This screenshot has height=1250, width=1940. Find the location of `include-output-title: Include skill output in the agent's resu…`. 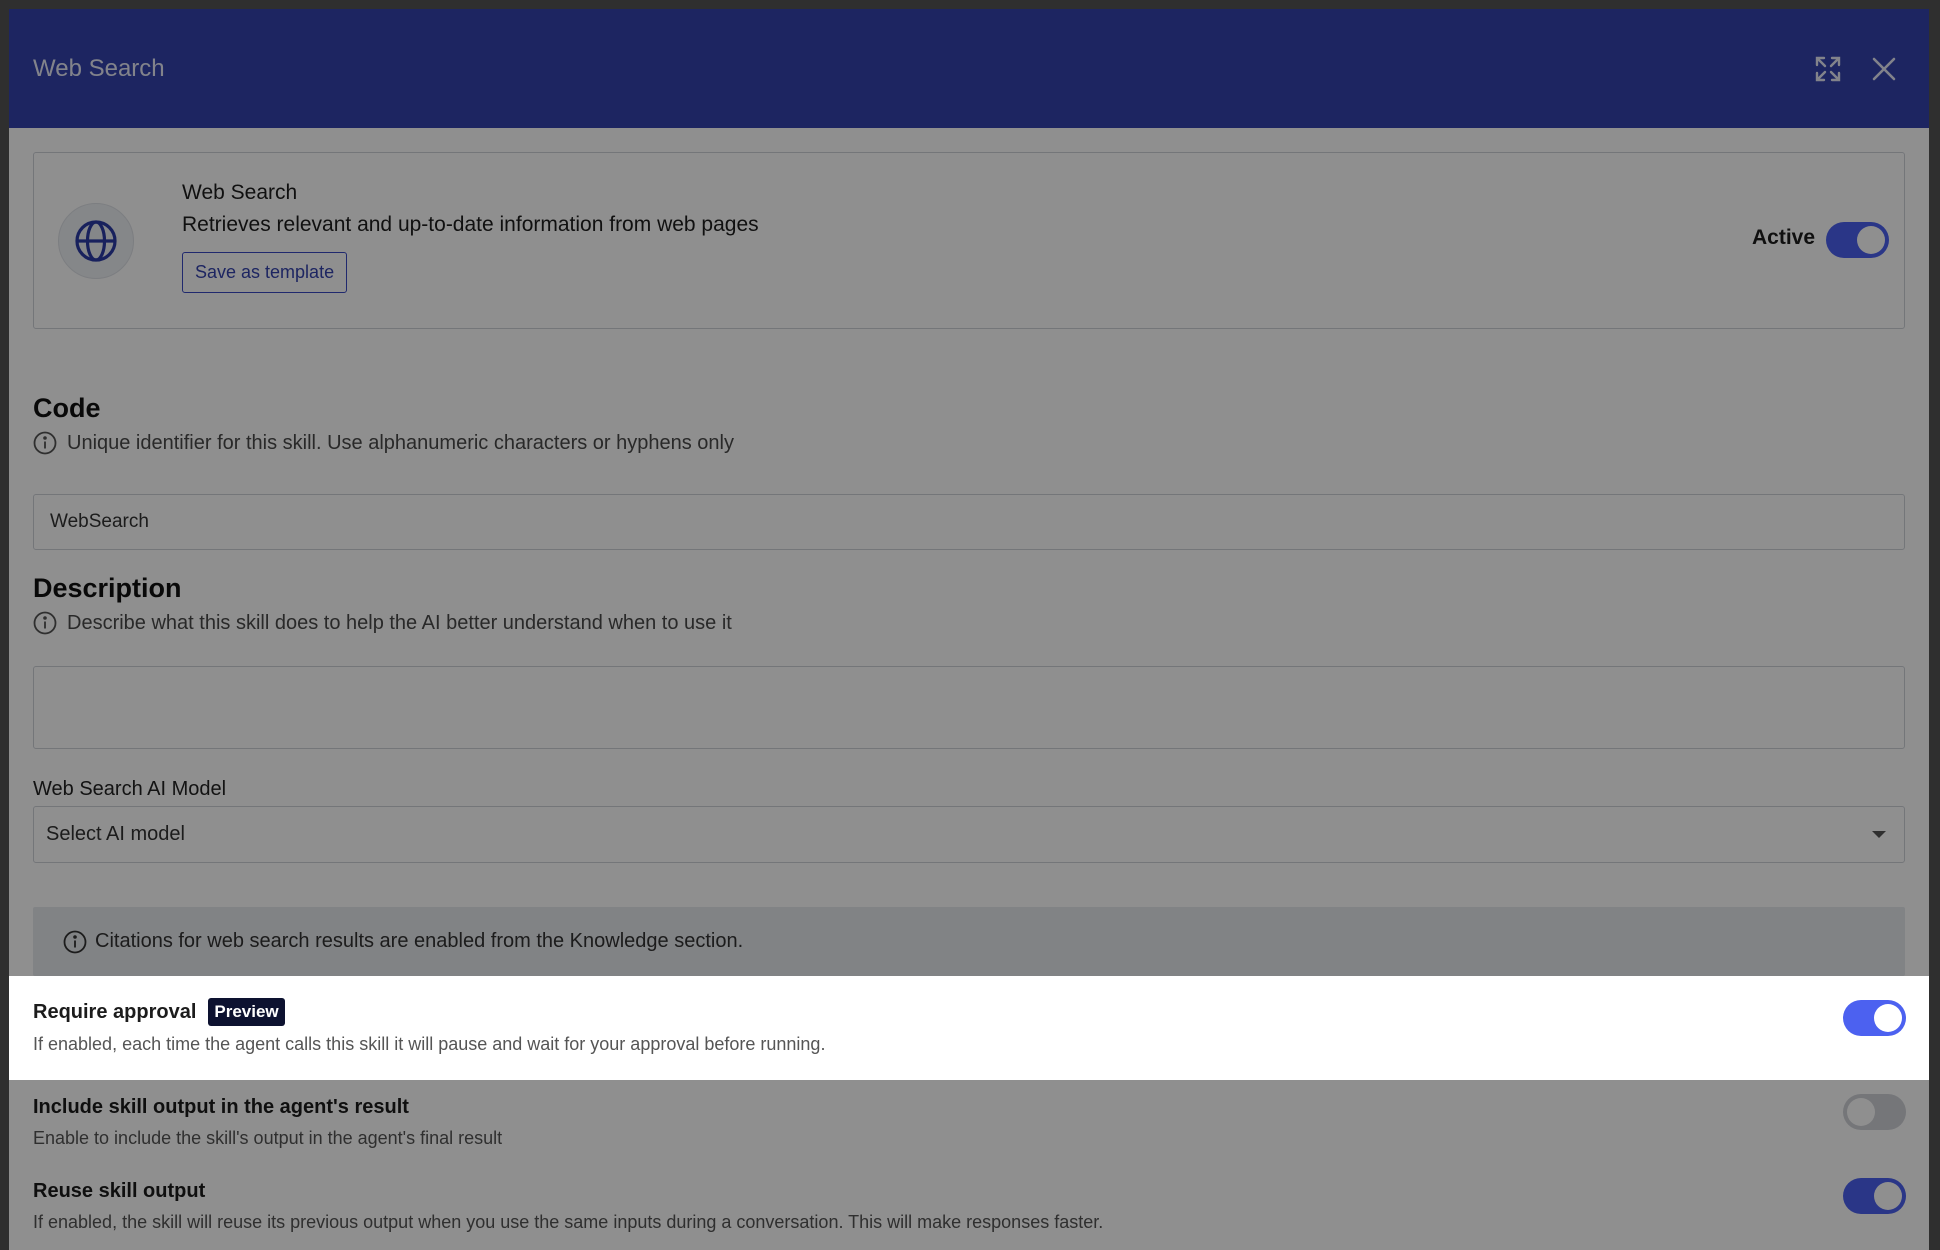

include-output-title: Include skill output in the agent's resu… is located at coordinates (221, 1107).